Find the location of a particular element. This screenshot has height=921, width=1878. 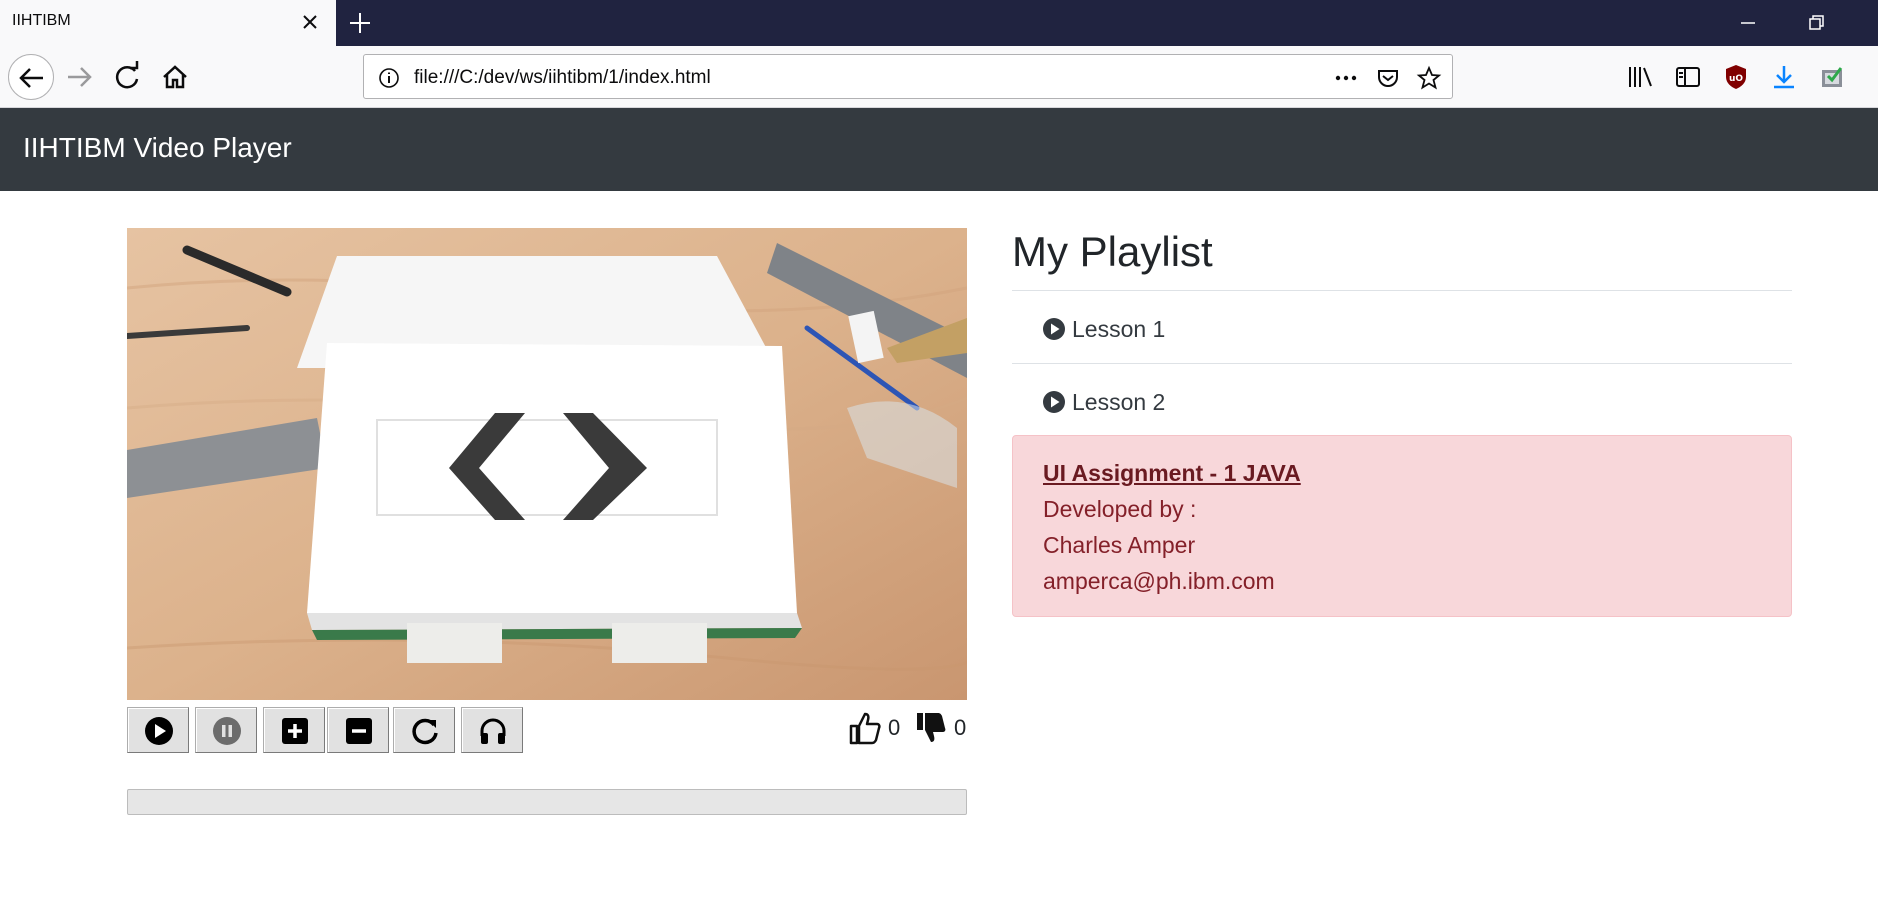

playlist-item-lesson-1: Lesson 1 is located at coordinates (1402, 327).